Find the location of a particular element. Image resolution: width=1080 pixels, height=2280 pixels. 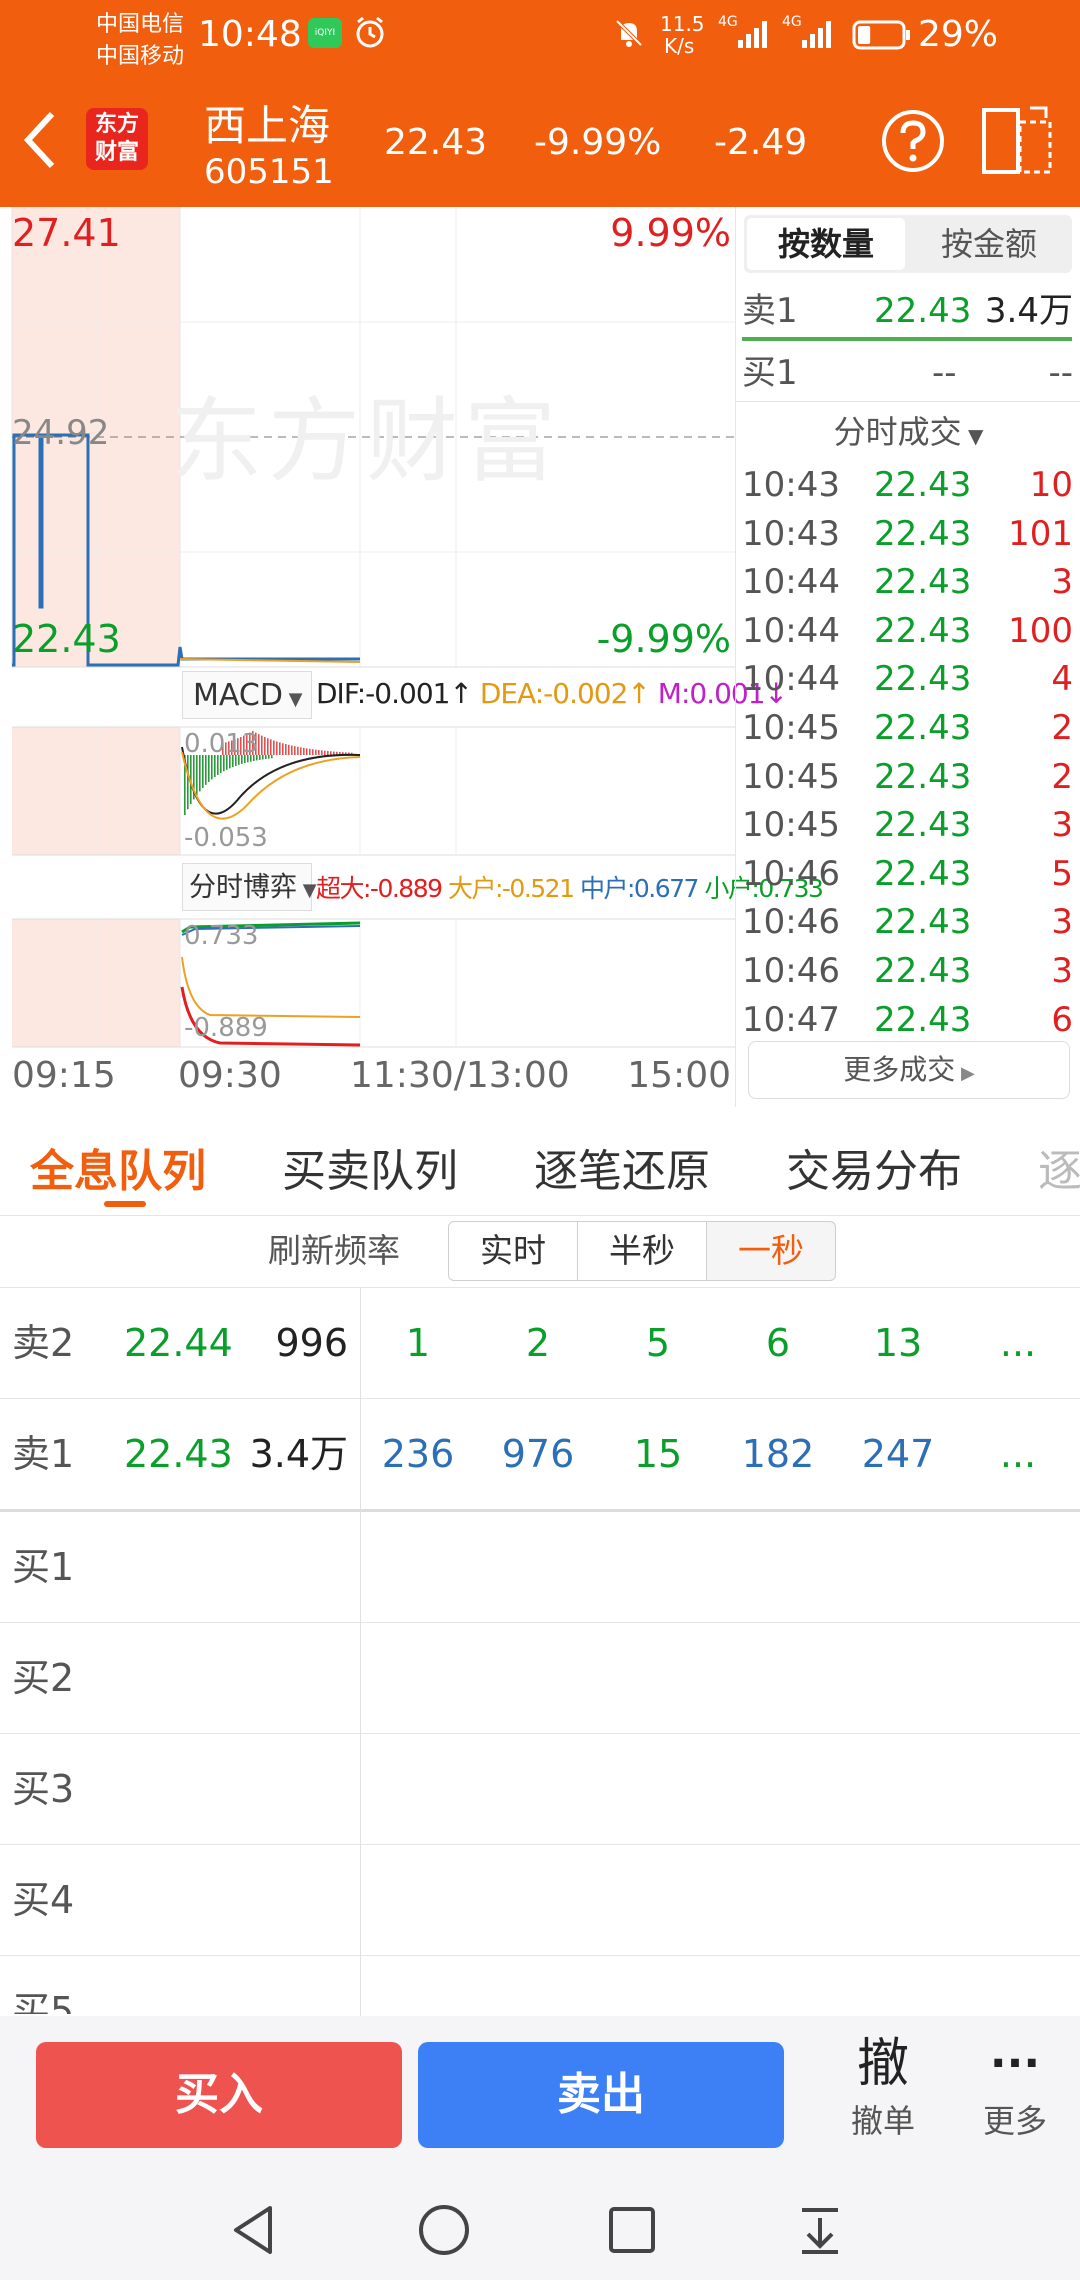

sell-button: 卖出 is located at coordinates (601, 2095).